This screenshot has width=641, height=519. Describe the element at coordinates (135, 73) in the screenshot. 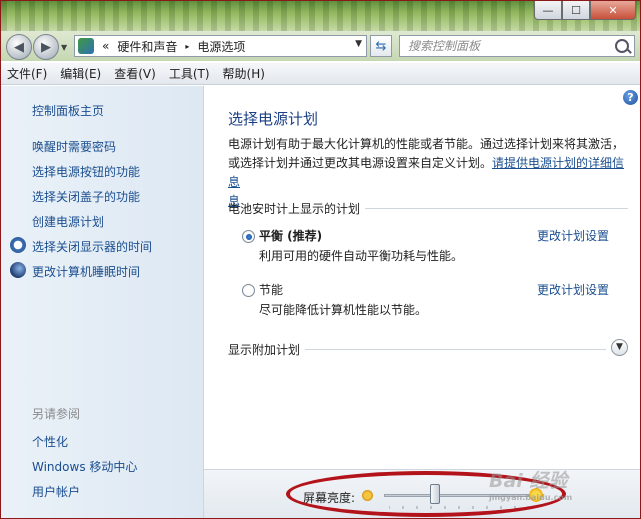

I see `menu-view: 查看(V)` at that location.